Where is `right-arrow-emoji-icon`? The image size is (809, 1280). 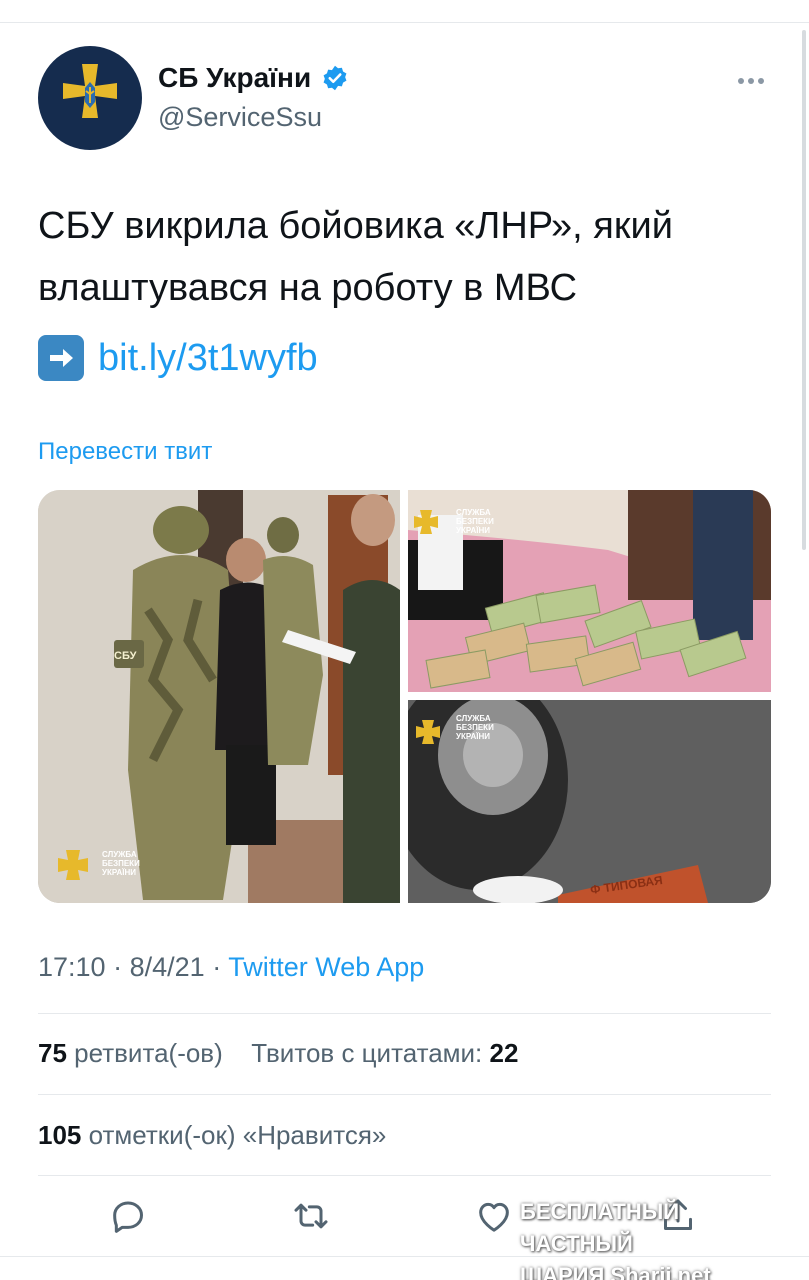 right-arrow-emoji-icon is located at coordinates (61, 358).